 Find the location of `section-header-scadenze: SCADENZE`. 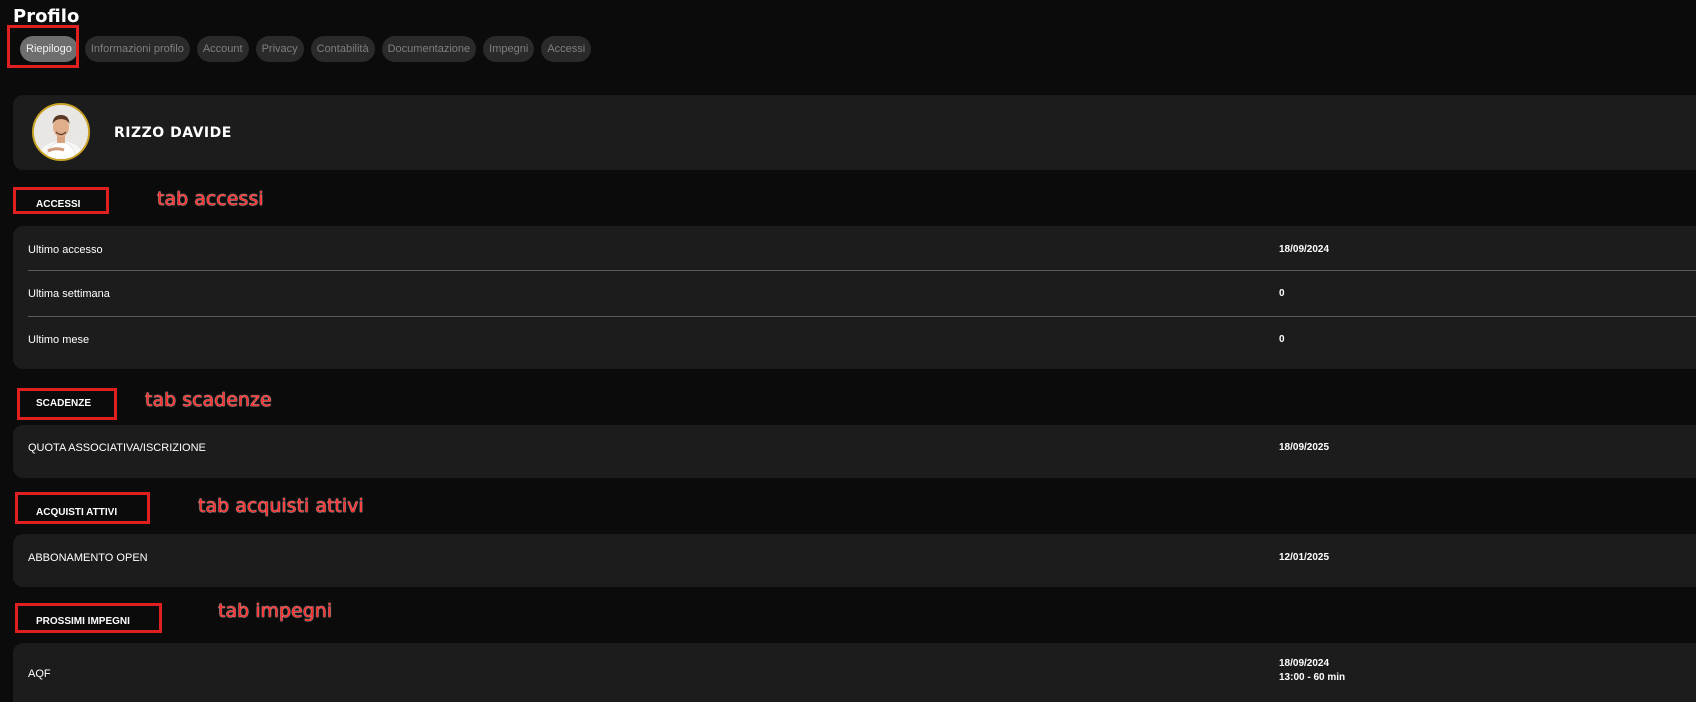

section-header-scadenze: SCADENZE is located at coordinates (64, 403).